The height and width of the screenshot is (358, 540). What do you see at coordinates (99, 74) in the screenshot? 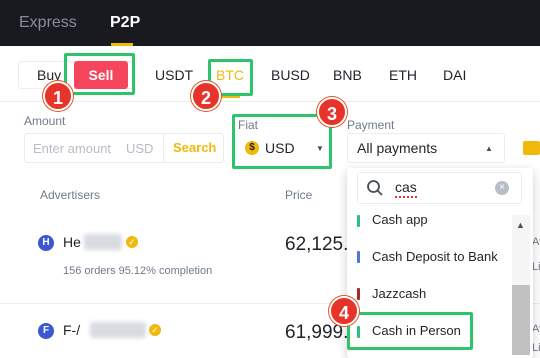
I see `sell-highlight-box` at bounding box center [99, 74].